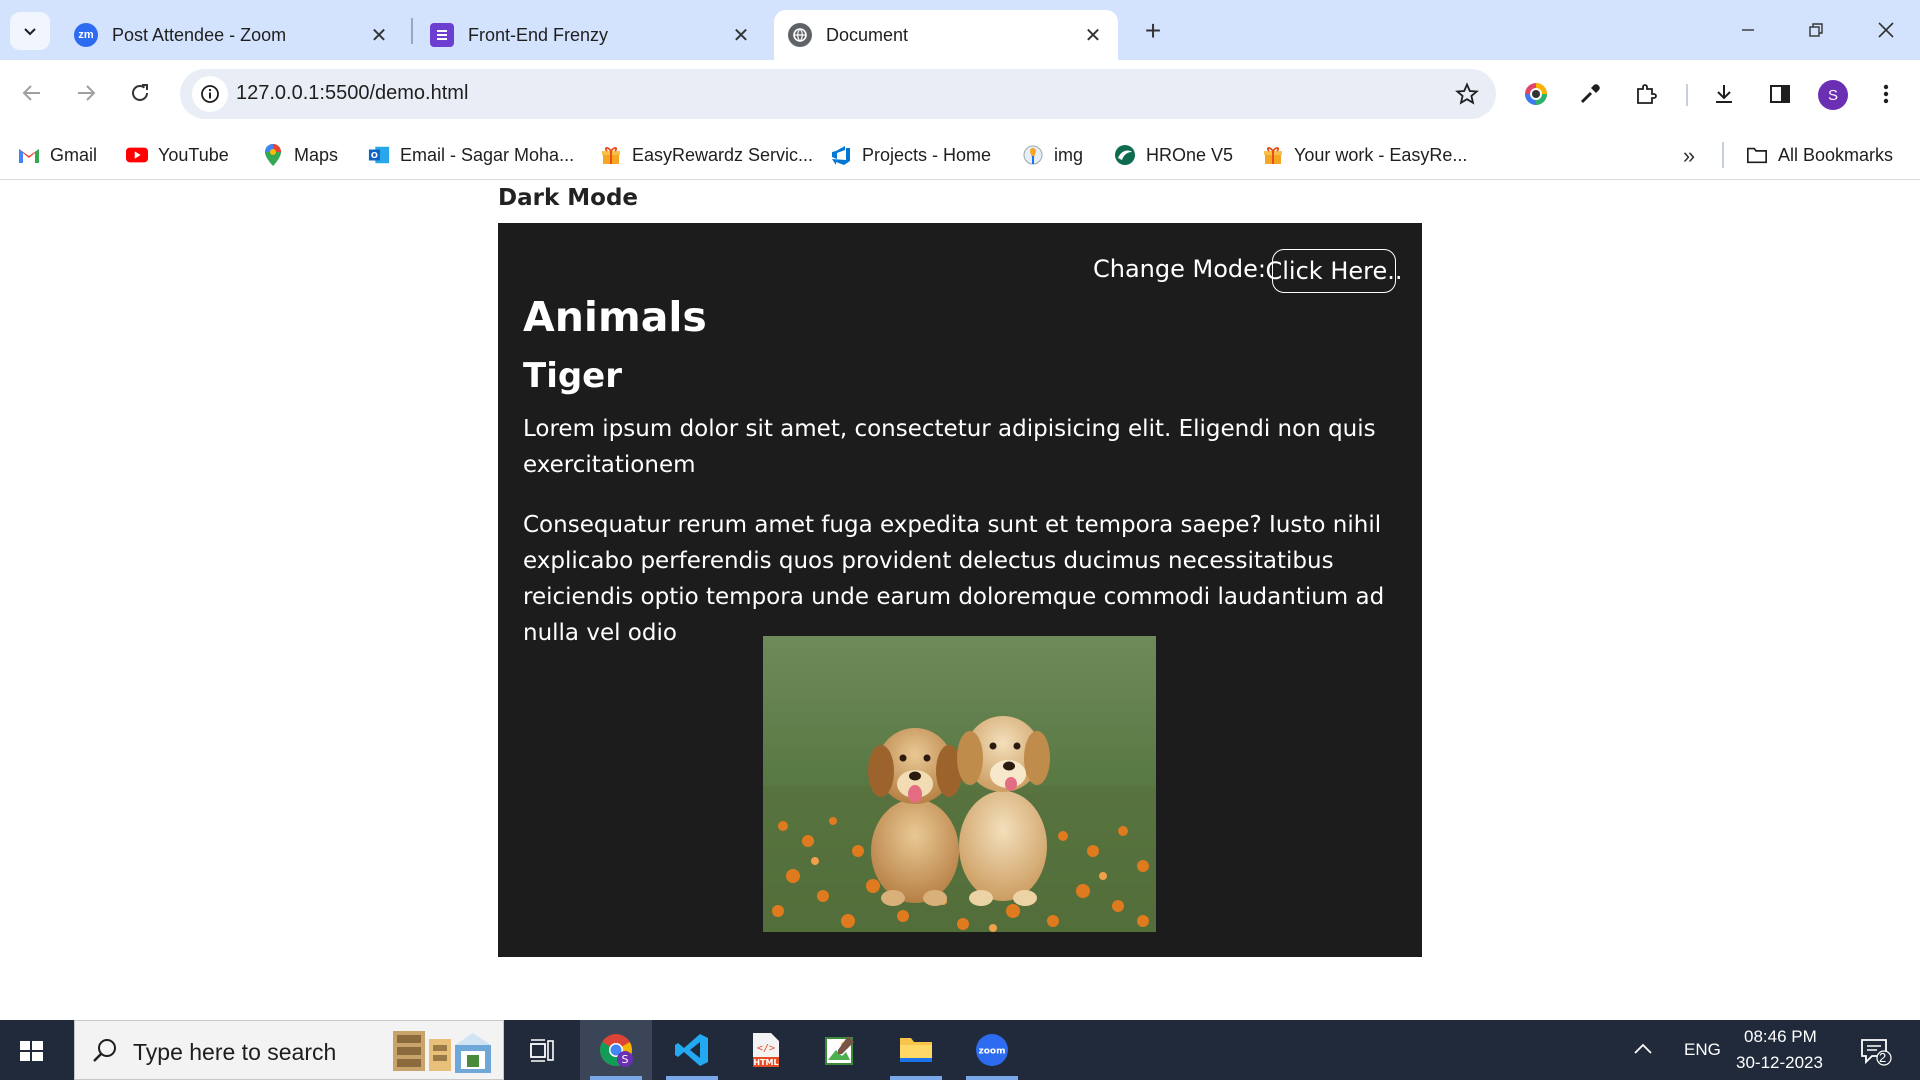 This screenshot has width=1920, height=1080. I want to click on maps-icon, so click(273, 155).